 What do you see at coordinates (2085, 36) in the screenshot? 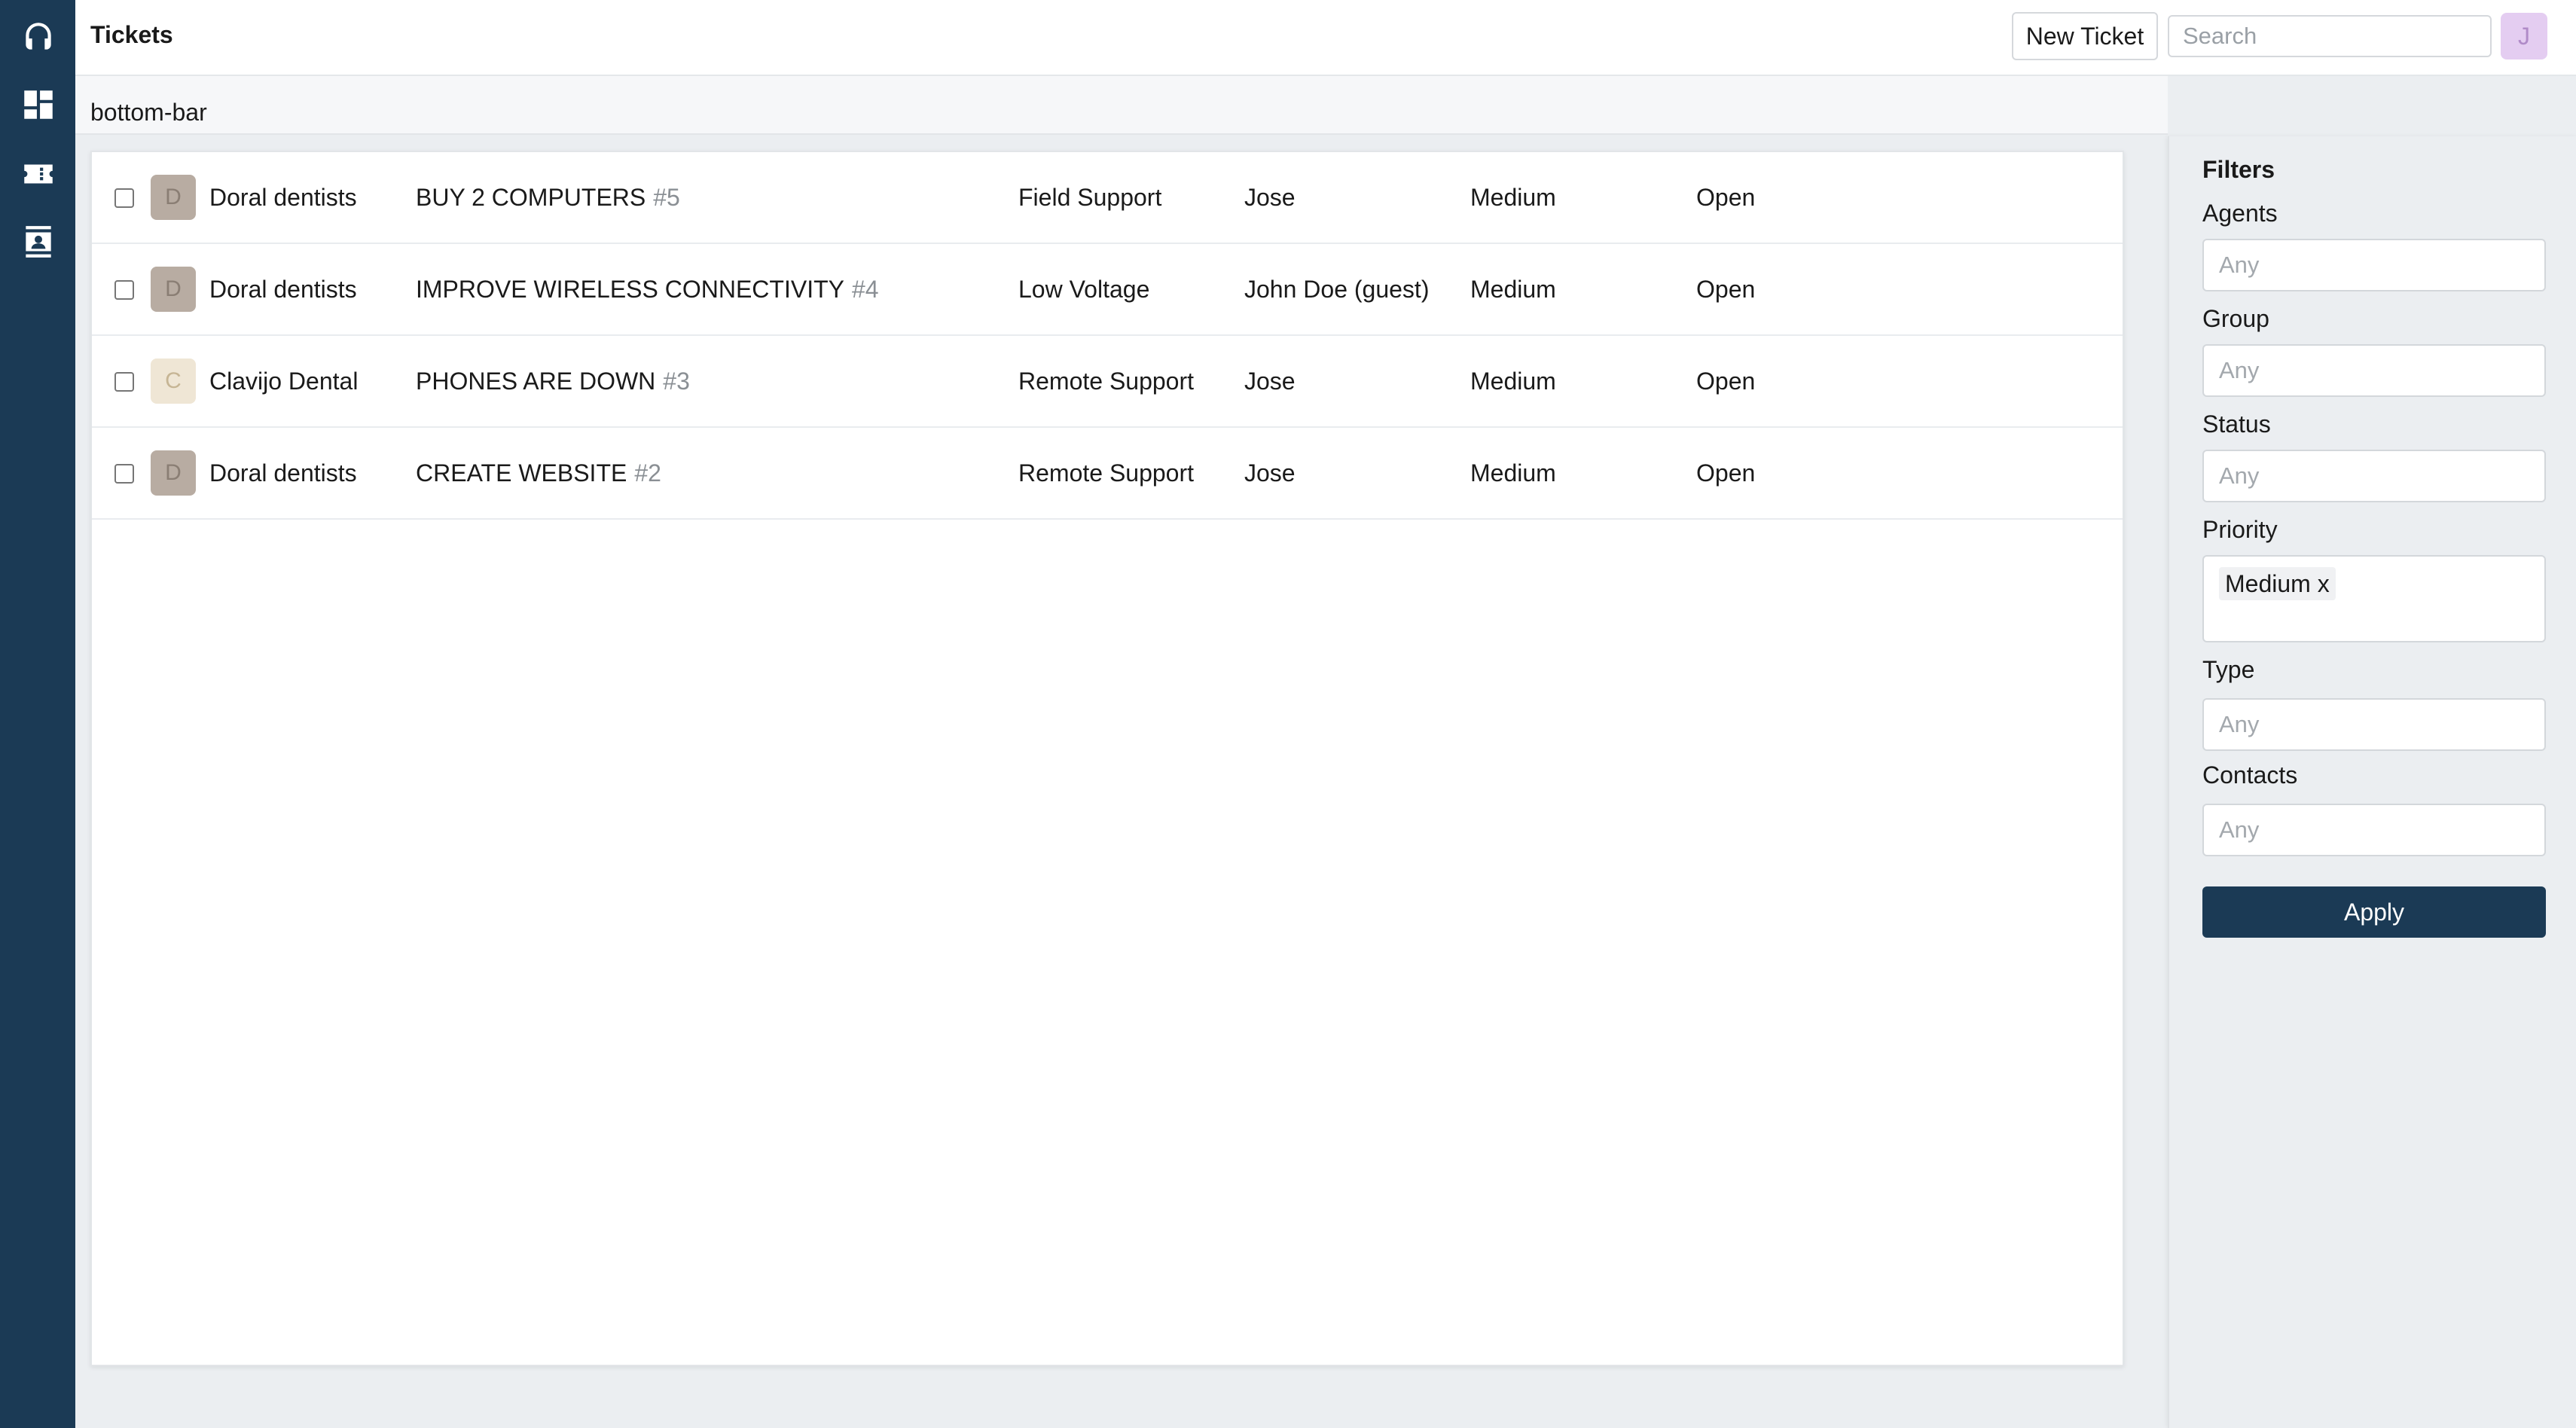
I see `new-ticket-button: New Ticket` at bounding box center [2085, 36].